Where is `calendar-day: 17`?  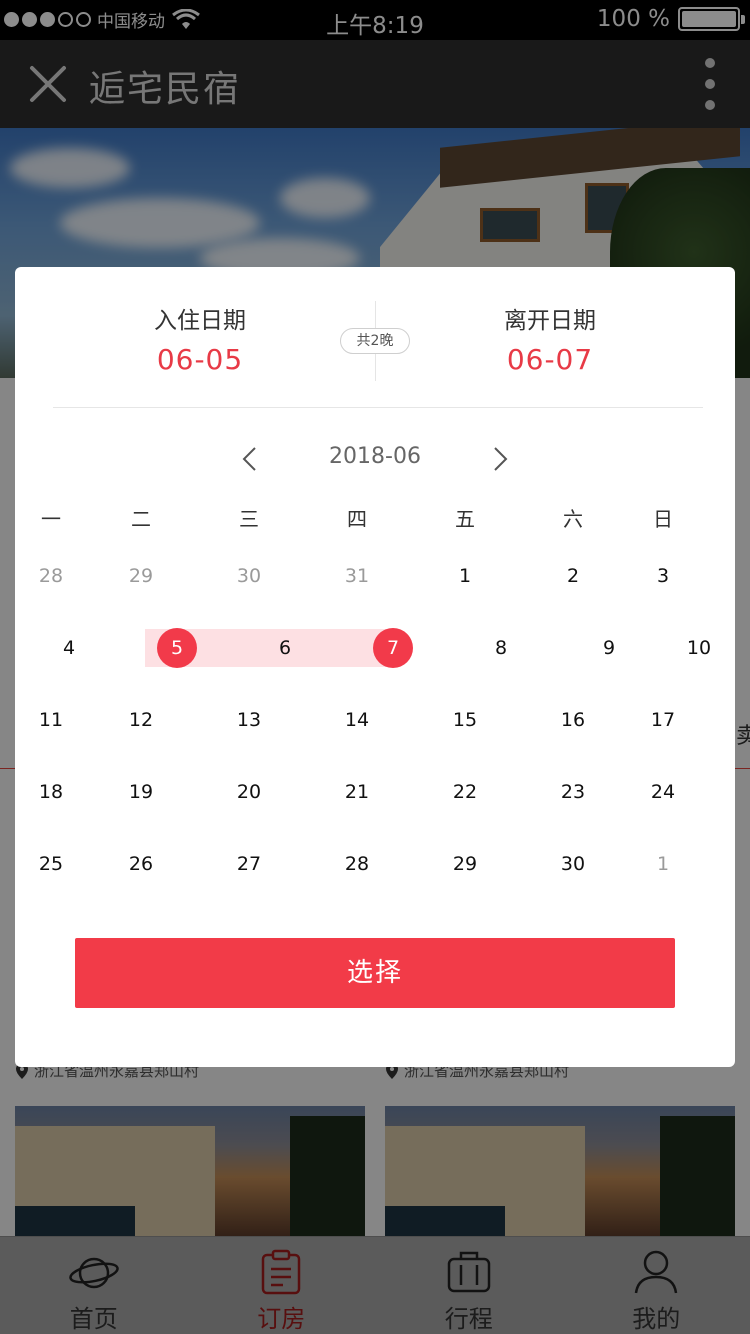
calendar-day: 17 is located at coordinates (663, 720).